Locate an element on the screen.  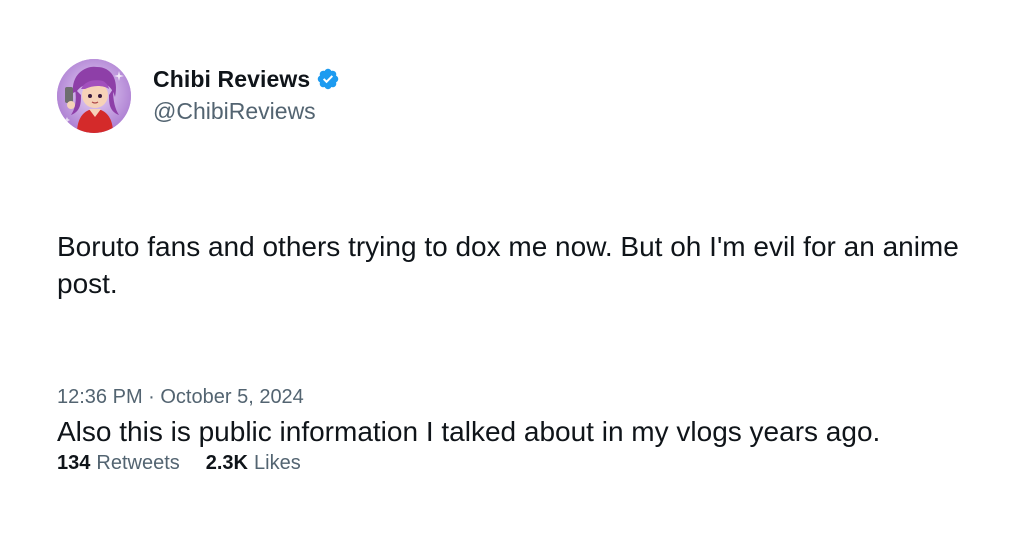
likes-stat: 2.3K Likes is located at coordinates (253, 463).